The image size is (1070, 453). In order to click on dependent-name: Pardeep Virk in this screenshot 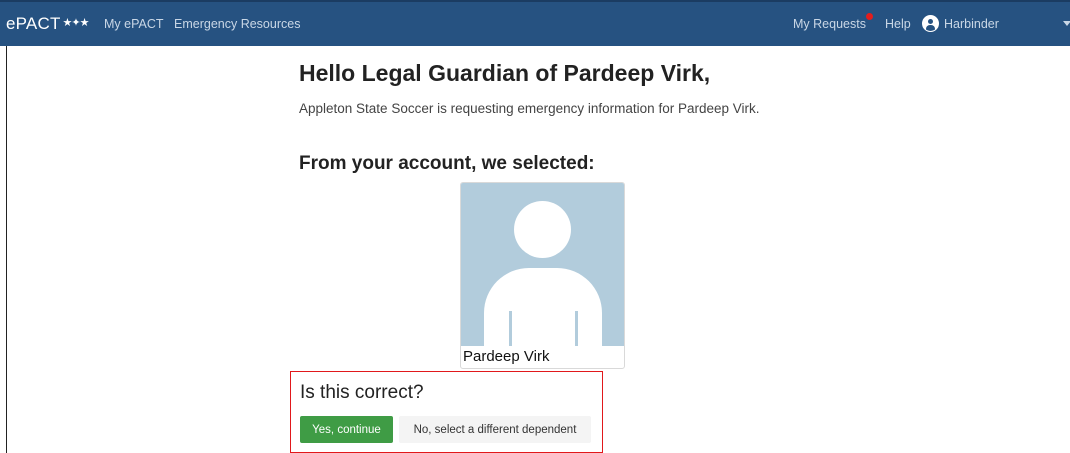, I will do `click(506, 356)`.